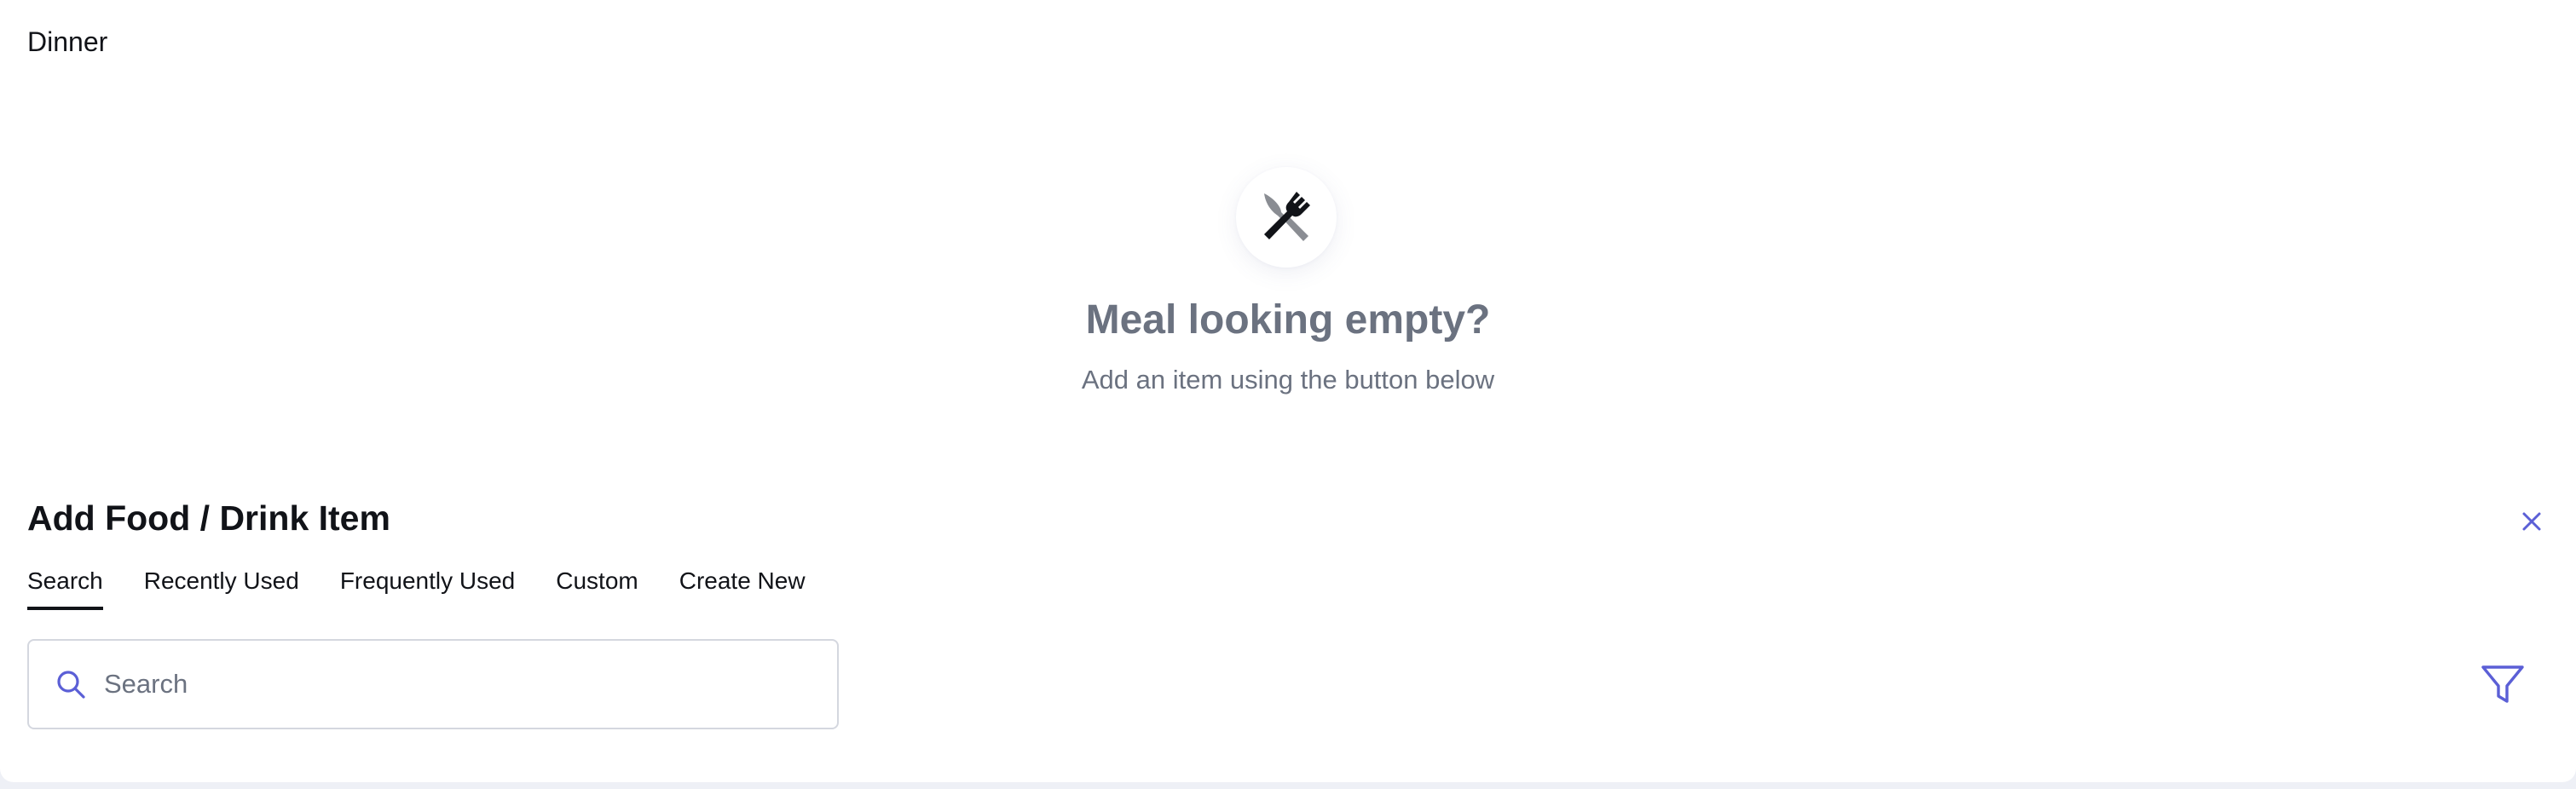 This screenshot has width=2576, height=789. I want to click on add-item-panel-title: Add Food / Drink Item, so click(208, 518).